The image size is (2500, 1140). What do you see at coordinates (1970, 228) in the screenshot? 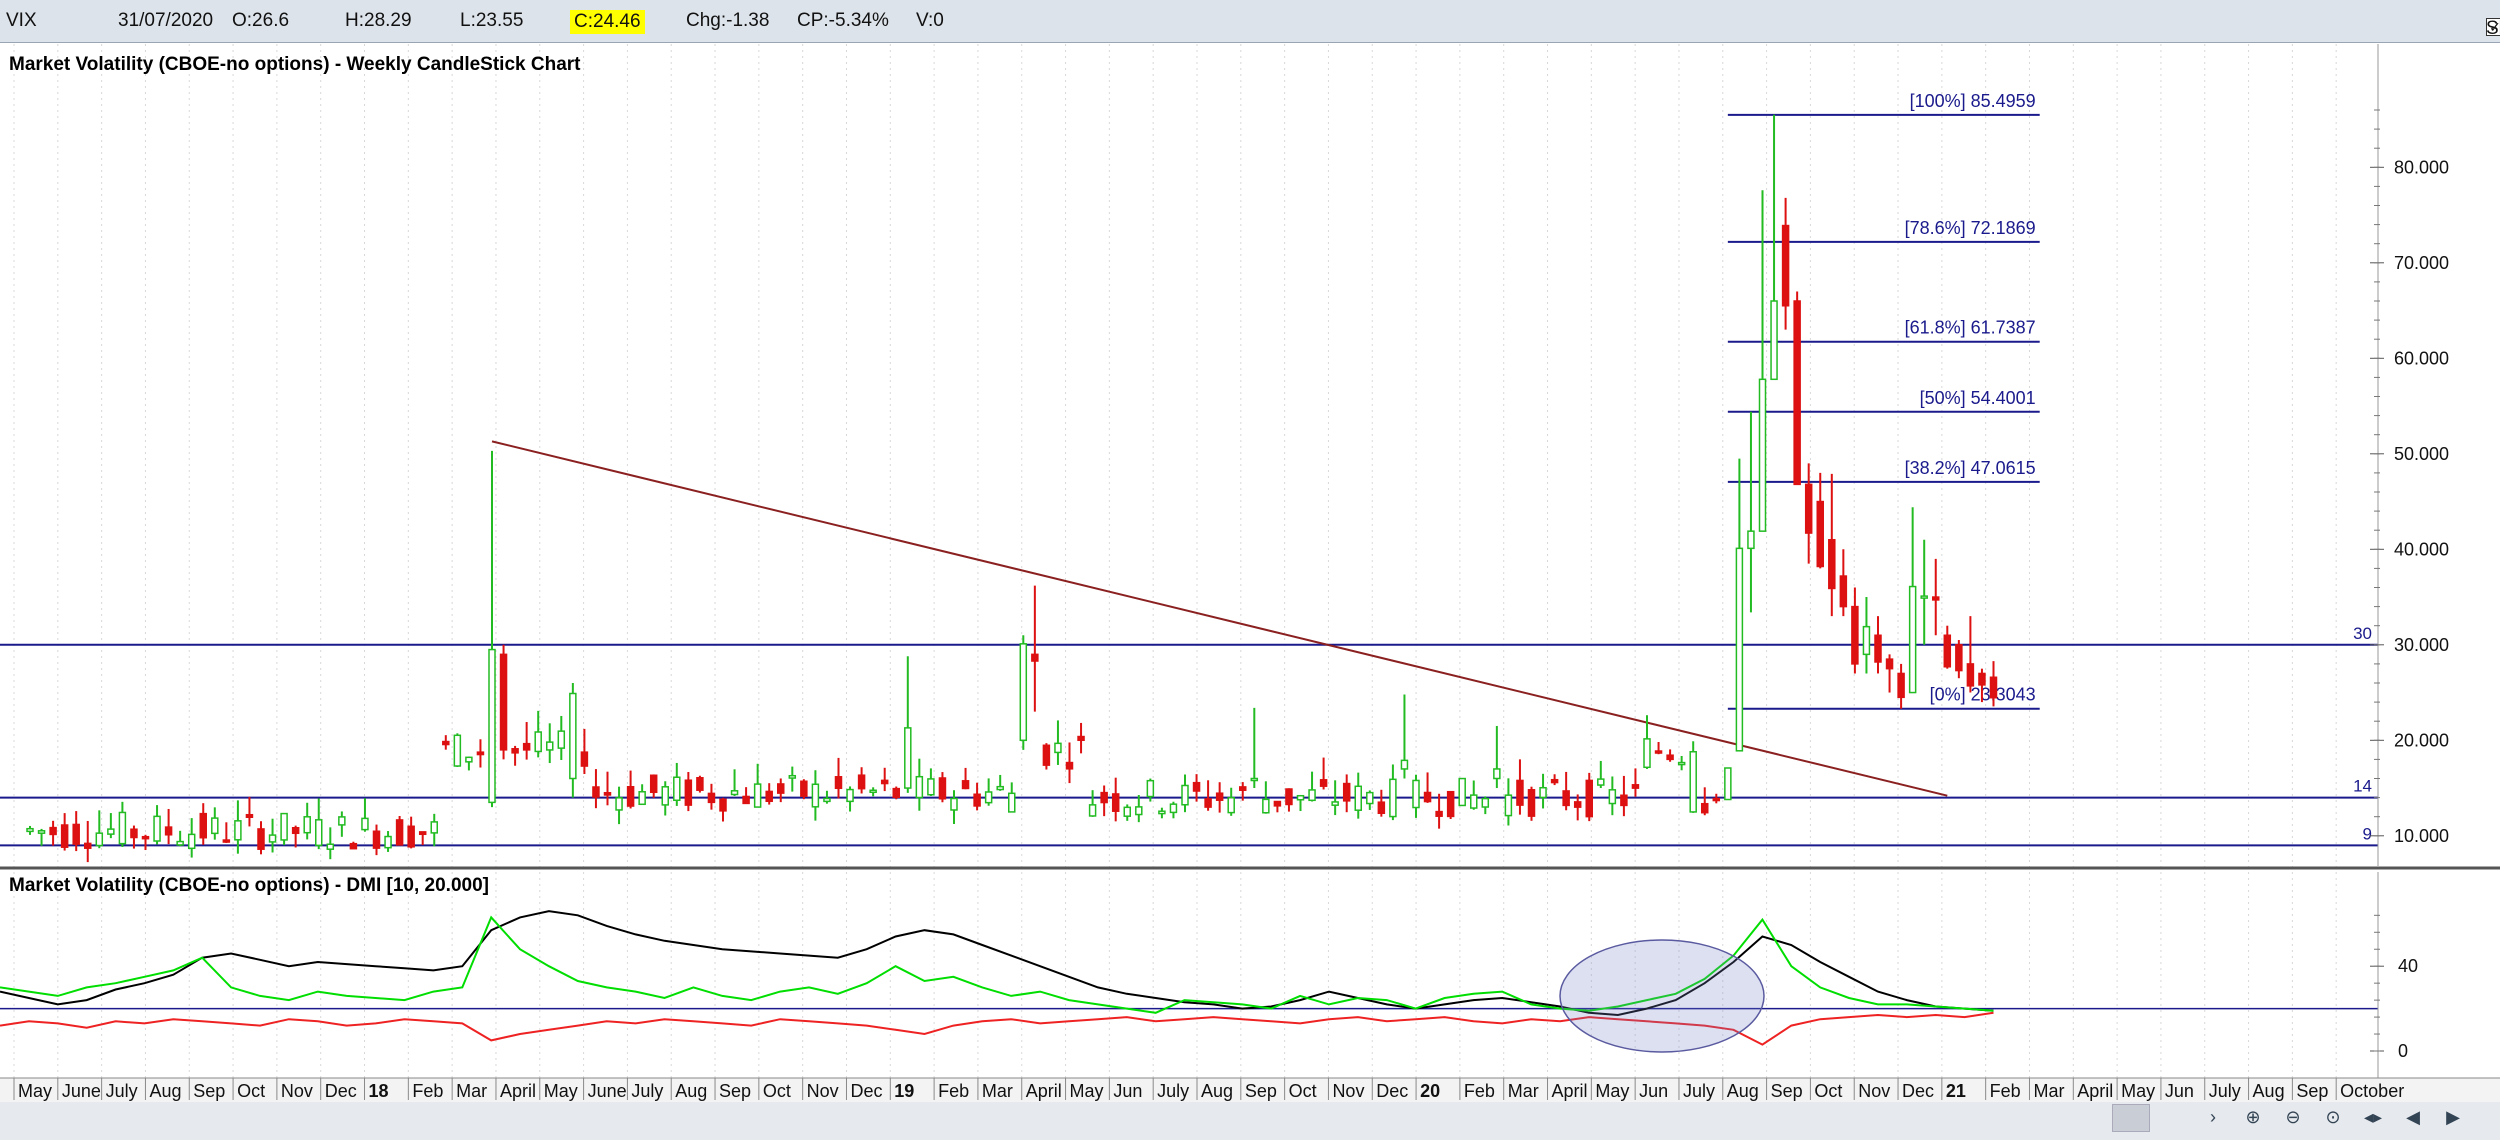
I see `fib-level-label: [78.6%] 72.1869` at bounding box center [1970, 228].